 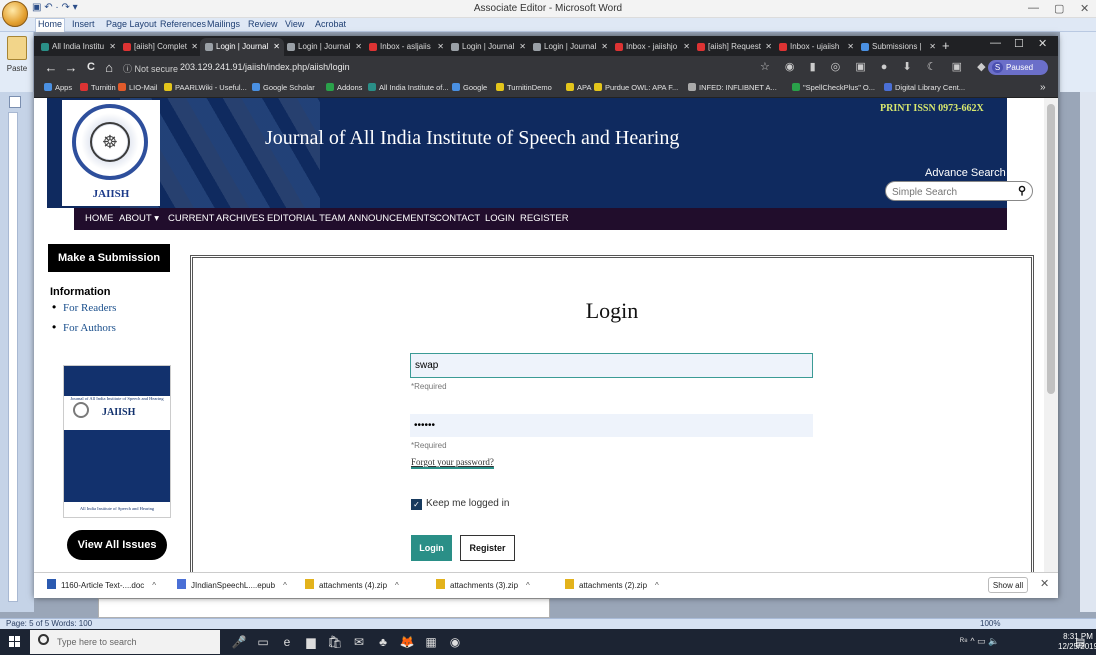 What do you see at coordinates (1051, 249) in the screenshot?
I see `page-scrollbar-thumb` at bounding box center [1051, 249].